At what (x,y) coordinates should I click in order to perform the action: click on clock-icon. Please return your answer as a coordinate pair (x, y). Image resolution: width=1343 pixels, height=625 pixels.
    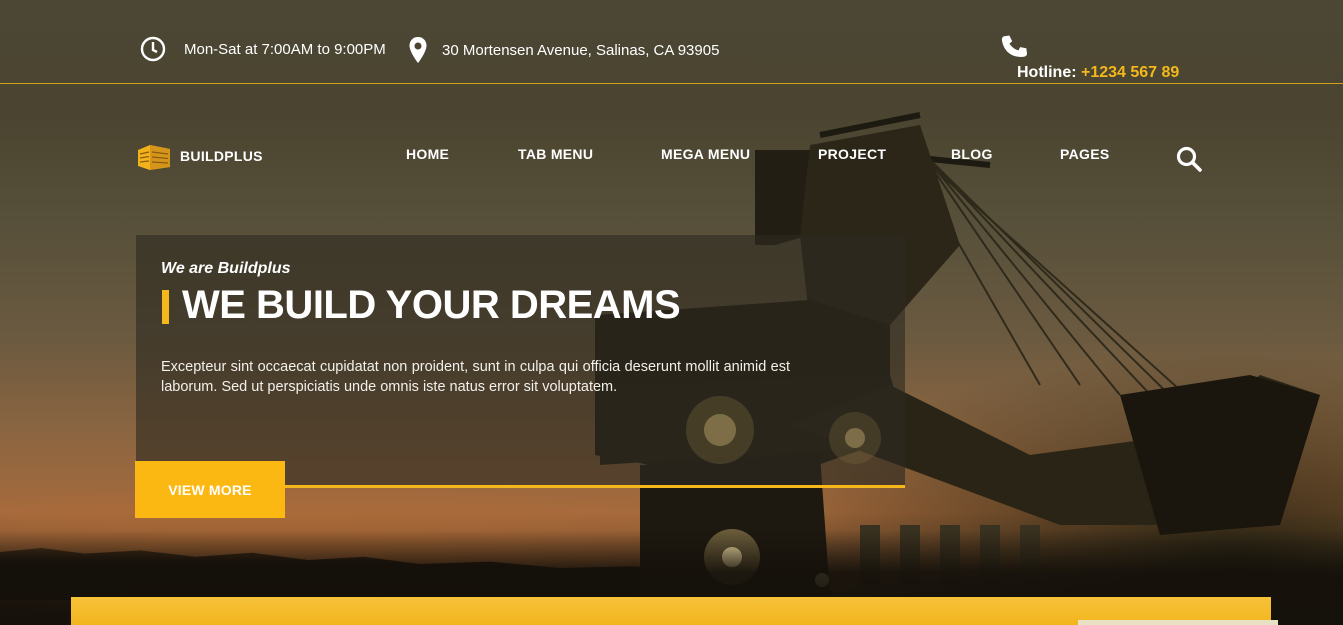
    Looking at the image, I should click on (153, 49).